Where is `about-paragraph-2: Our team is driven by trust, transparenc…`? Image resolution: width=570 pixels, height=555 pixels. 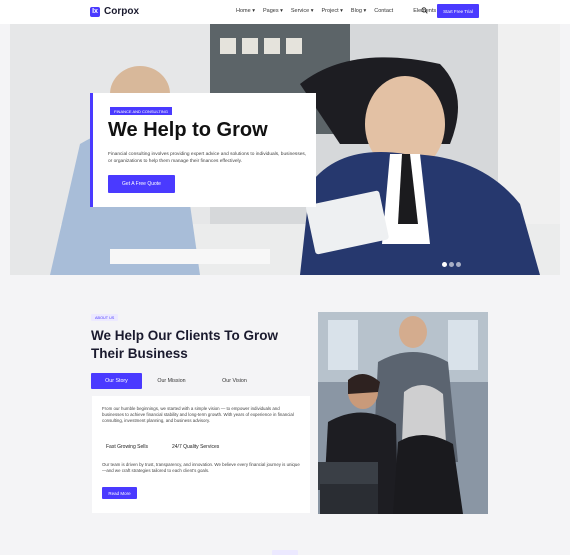 about-paragraph-2: Our team is driven by trust, transparenc… is located at coordinates (201, 468).